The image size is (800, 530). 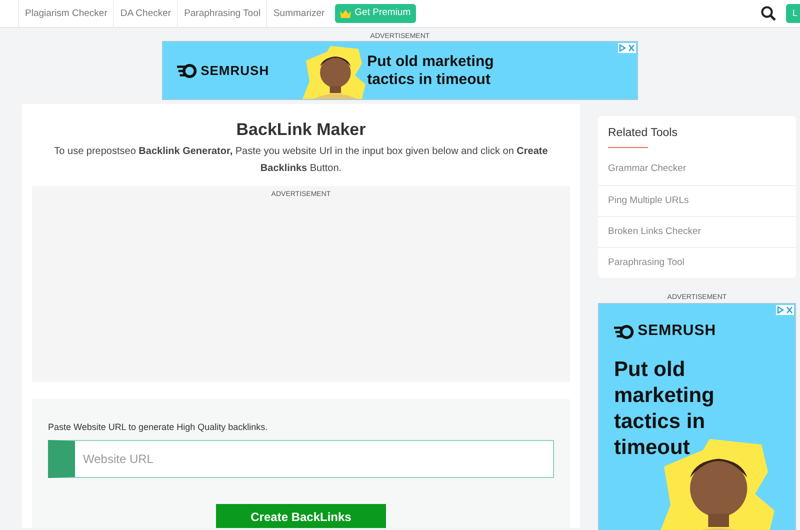 What do you see at coordinates (697, 169) in the screenshot?
I see `tool-link: Grammar Checker` at bounding box center [697, 169].